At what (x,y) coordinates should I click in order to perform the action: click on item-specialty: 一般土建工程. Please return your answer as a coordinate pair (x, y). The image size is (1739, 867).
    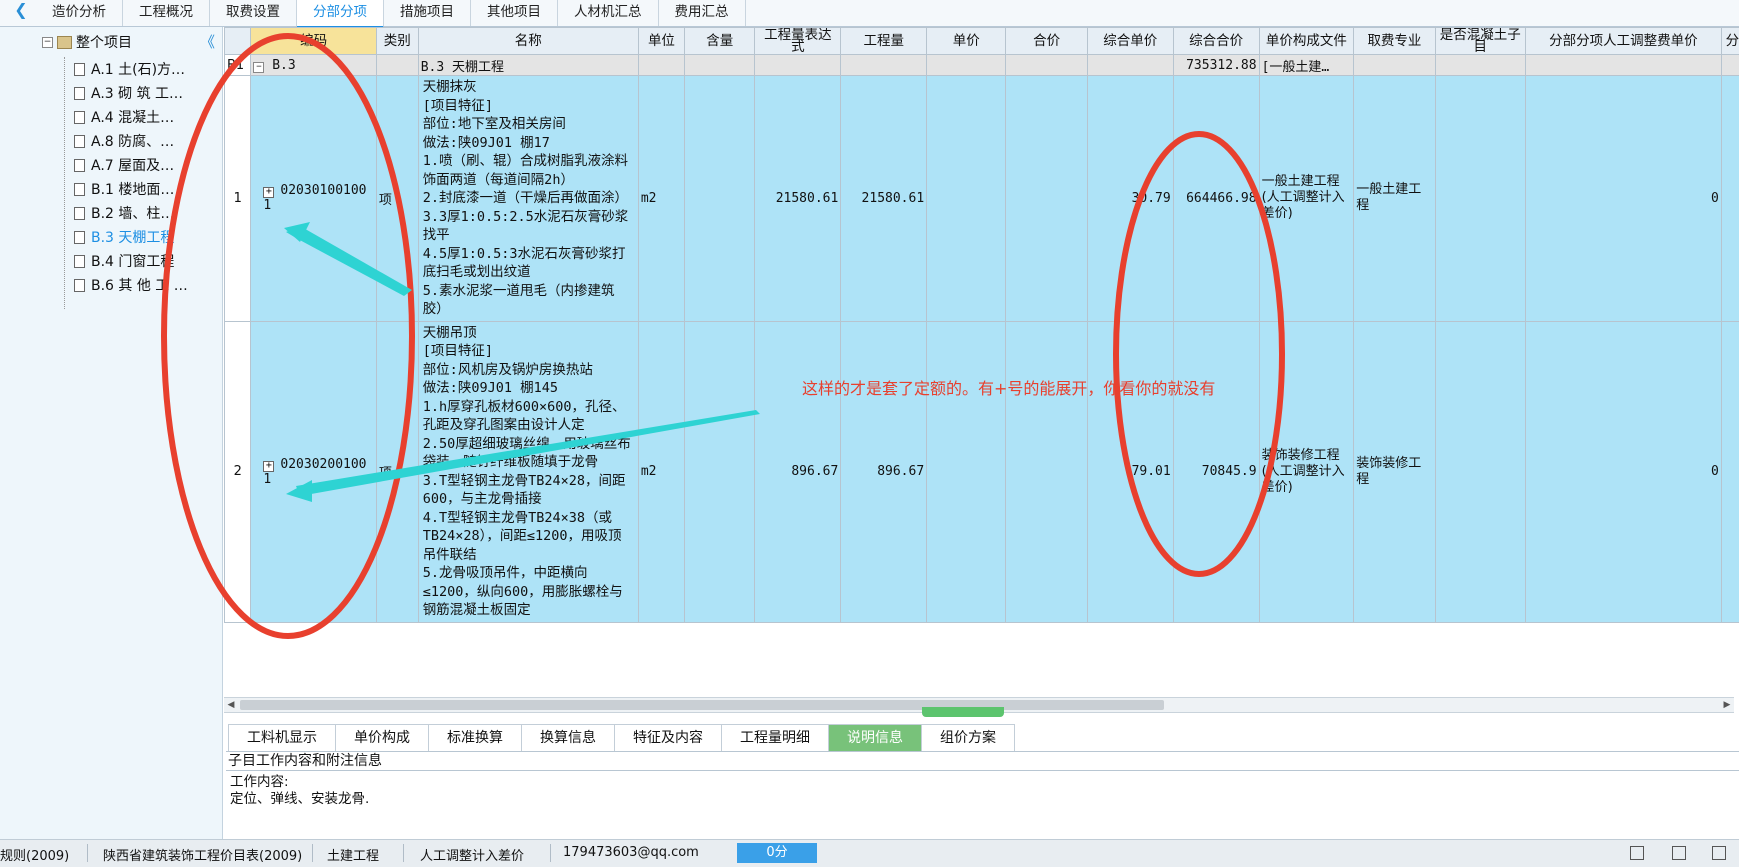
    Looking at the image, I should click on (1394, 199).